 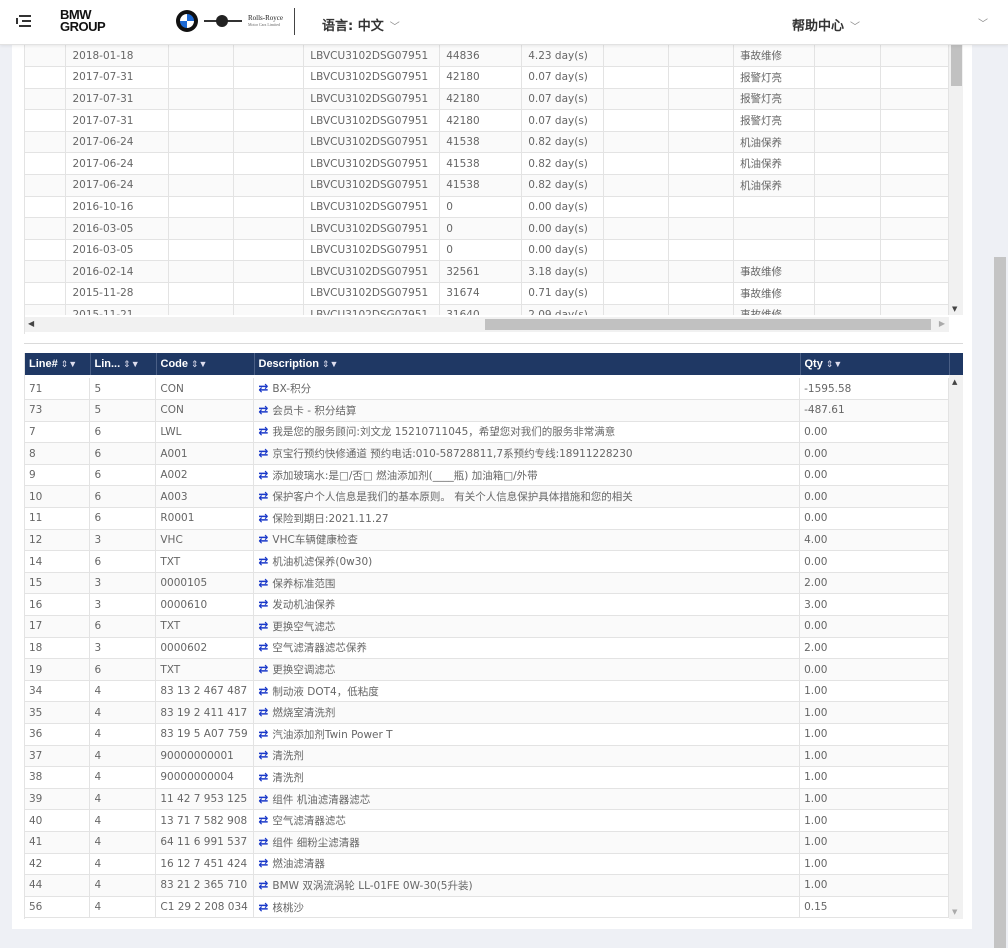 I want to click on user-menu-chevron-icon: ﹀, so click(x=983, y=22).